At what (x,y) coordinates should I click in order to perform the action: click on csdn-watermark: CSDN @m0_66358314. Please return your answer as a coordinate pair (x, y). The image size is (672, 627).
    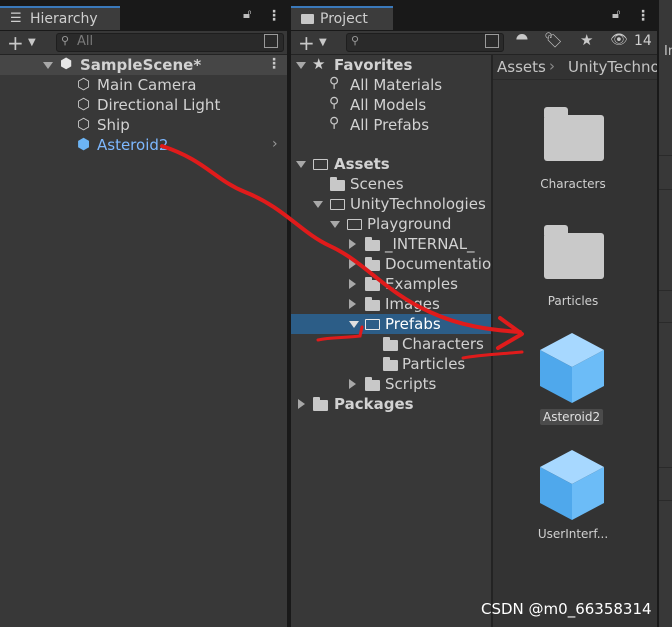
    Looking at the image, I should click on (566, 609).